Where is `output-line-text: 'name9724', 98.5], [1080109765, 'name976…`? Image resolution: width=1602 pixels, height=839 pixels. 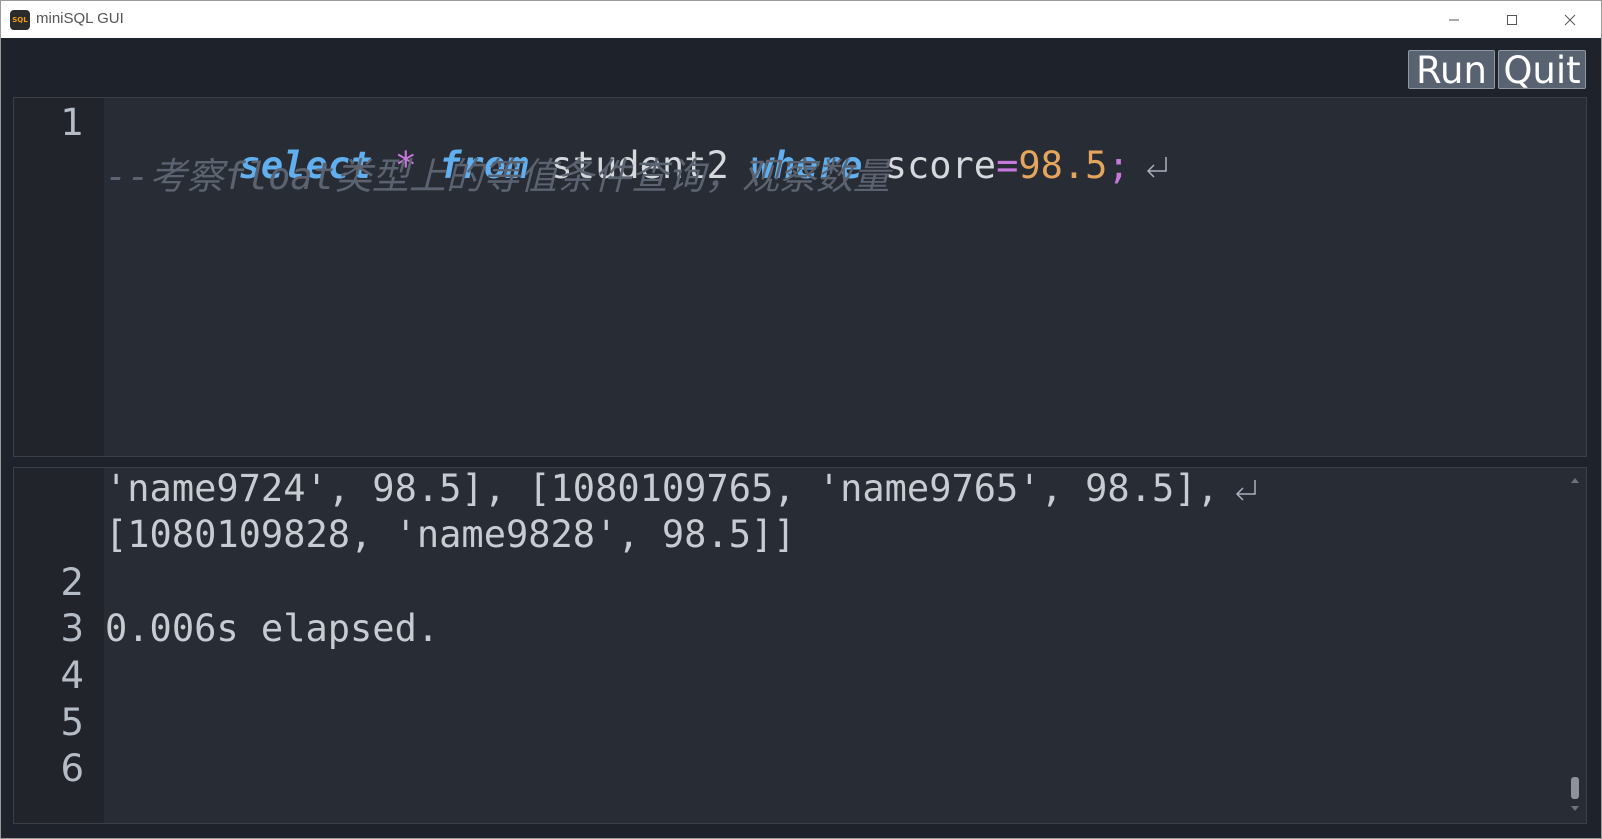 output-line-text: 'name9724', 98.5], [1080109765, 'name976… is located at coordinates (662, 488).